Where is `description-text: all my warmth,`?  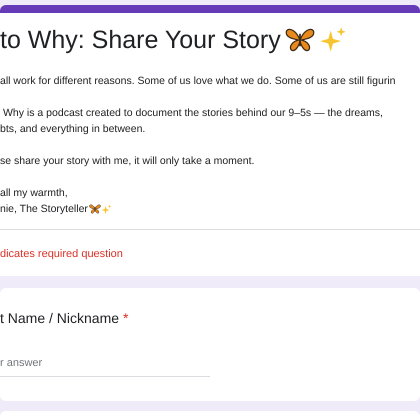 description-text: all my warmth, is located at coordinates (34, 193).